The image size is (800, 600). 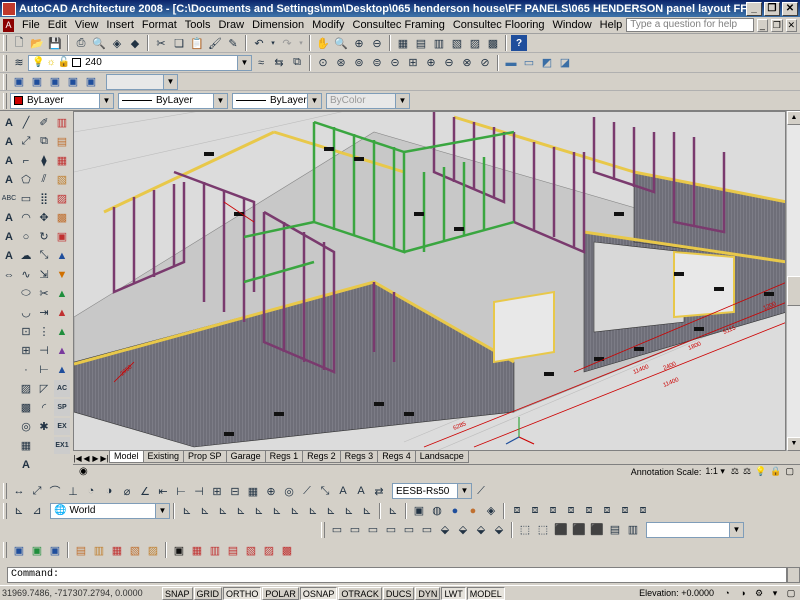 I want to click on framing-tool4-icon: ▧, so click(x=62, y=179).